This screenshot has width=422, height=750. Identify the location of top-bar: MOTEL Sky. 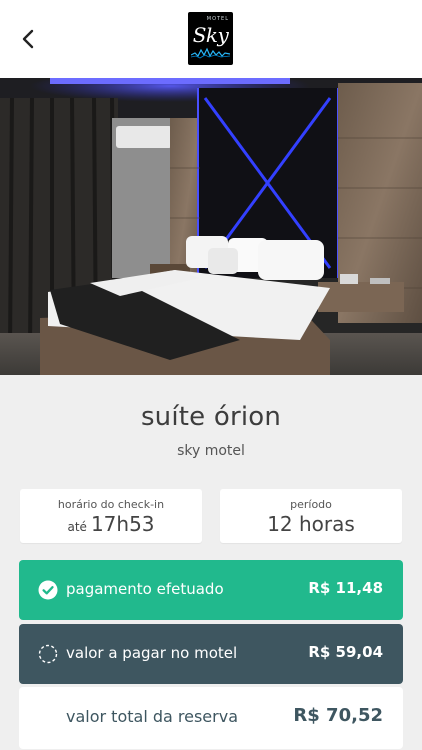
(211, 39).